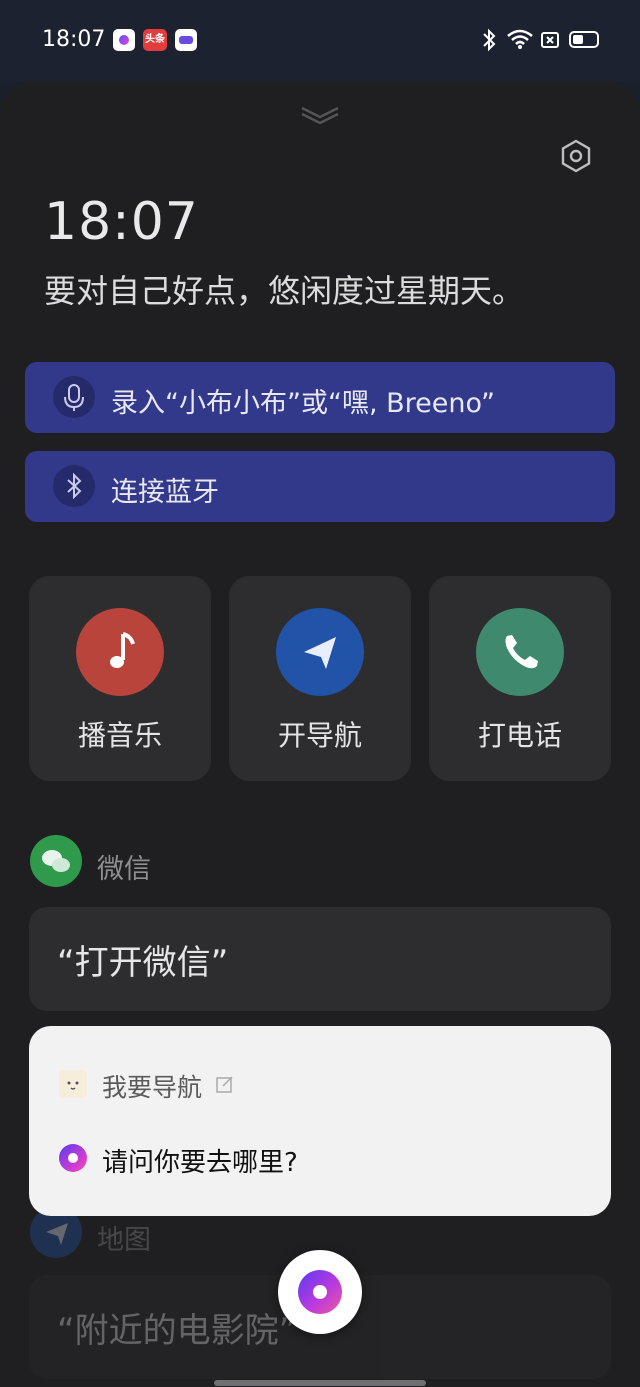 The height and width of the screenshot is (1387, 640). I want to click on connect-bluetooth-label: 连接蓝牙, so click(165, 492).